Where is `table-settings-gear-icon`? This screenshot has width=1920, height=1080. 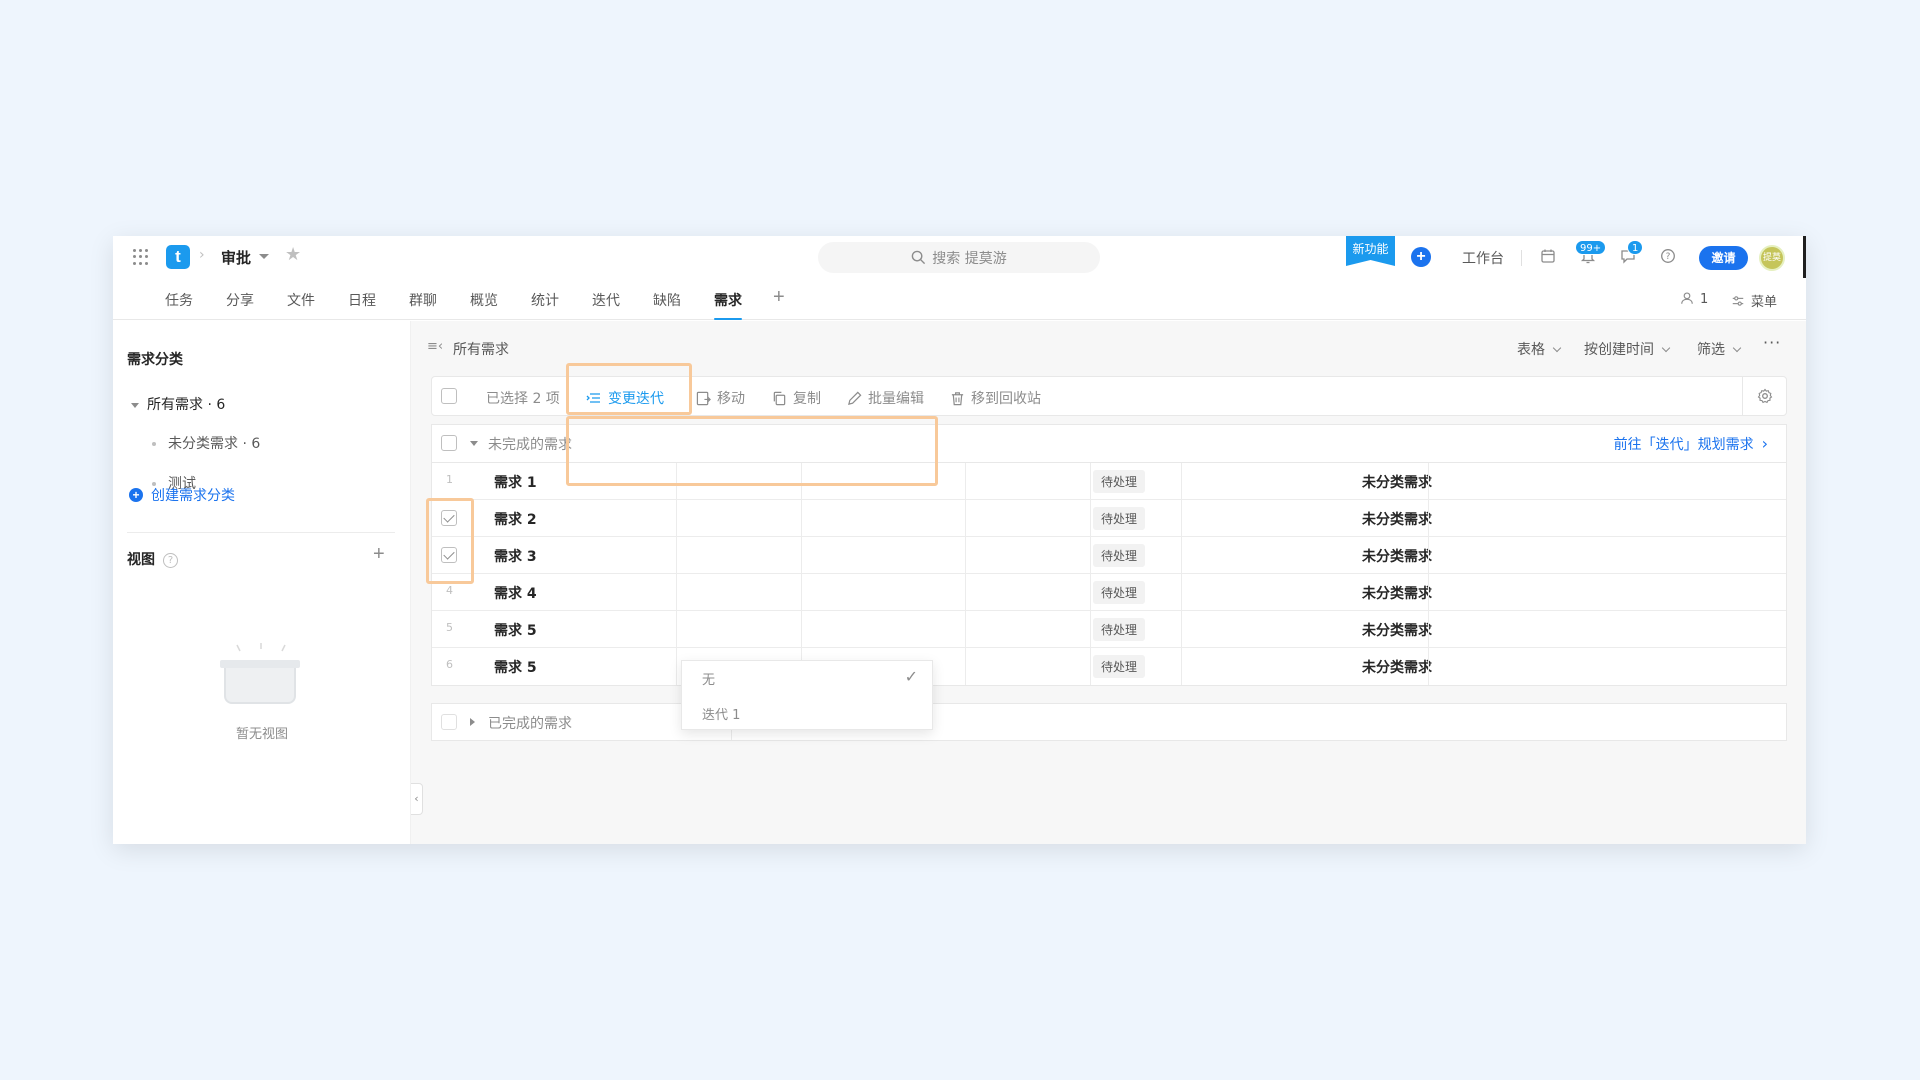
table-settings-gear-icon is located at coordinates (1764, 396).